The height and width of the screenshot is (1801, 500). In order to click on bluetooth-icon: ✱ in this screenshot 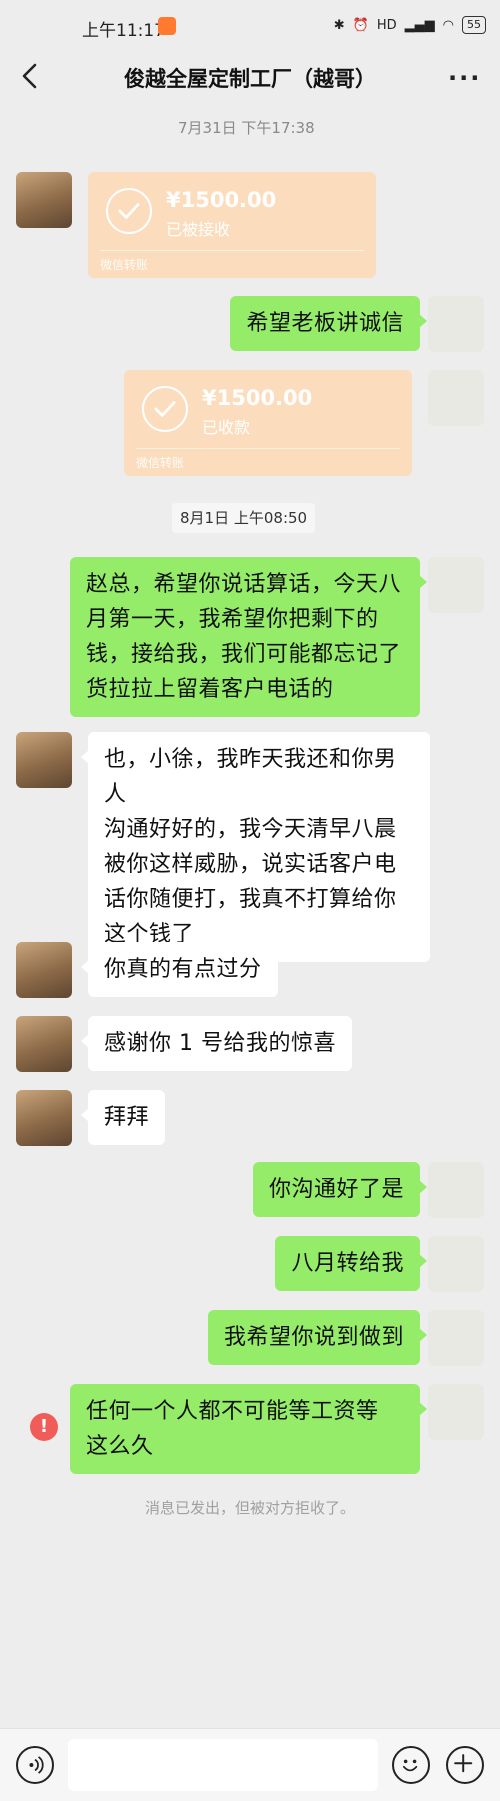, I will do `click(339, 25)`.